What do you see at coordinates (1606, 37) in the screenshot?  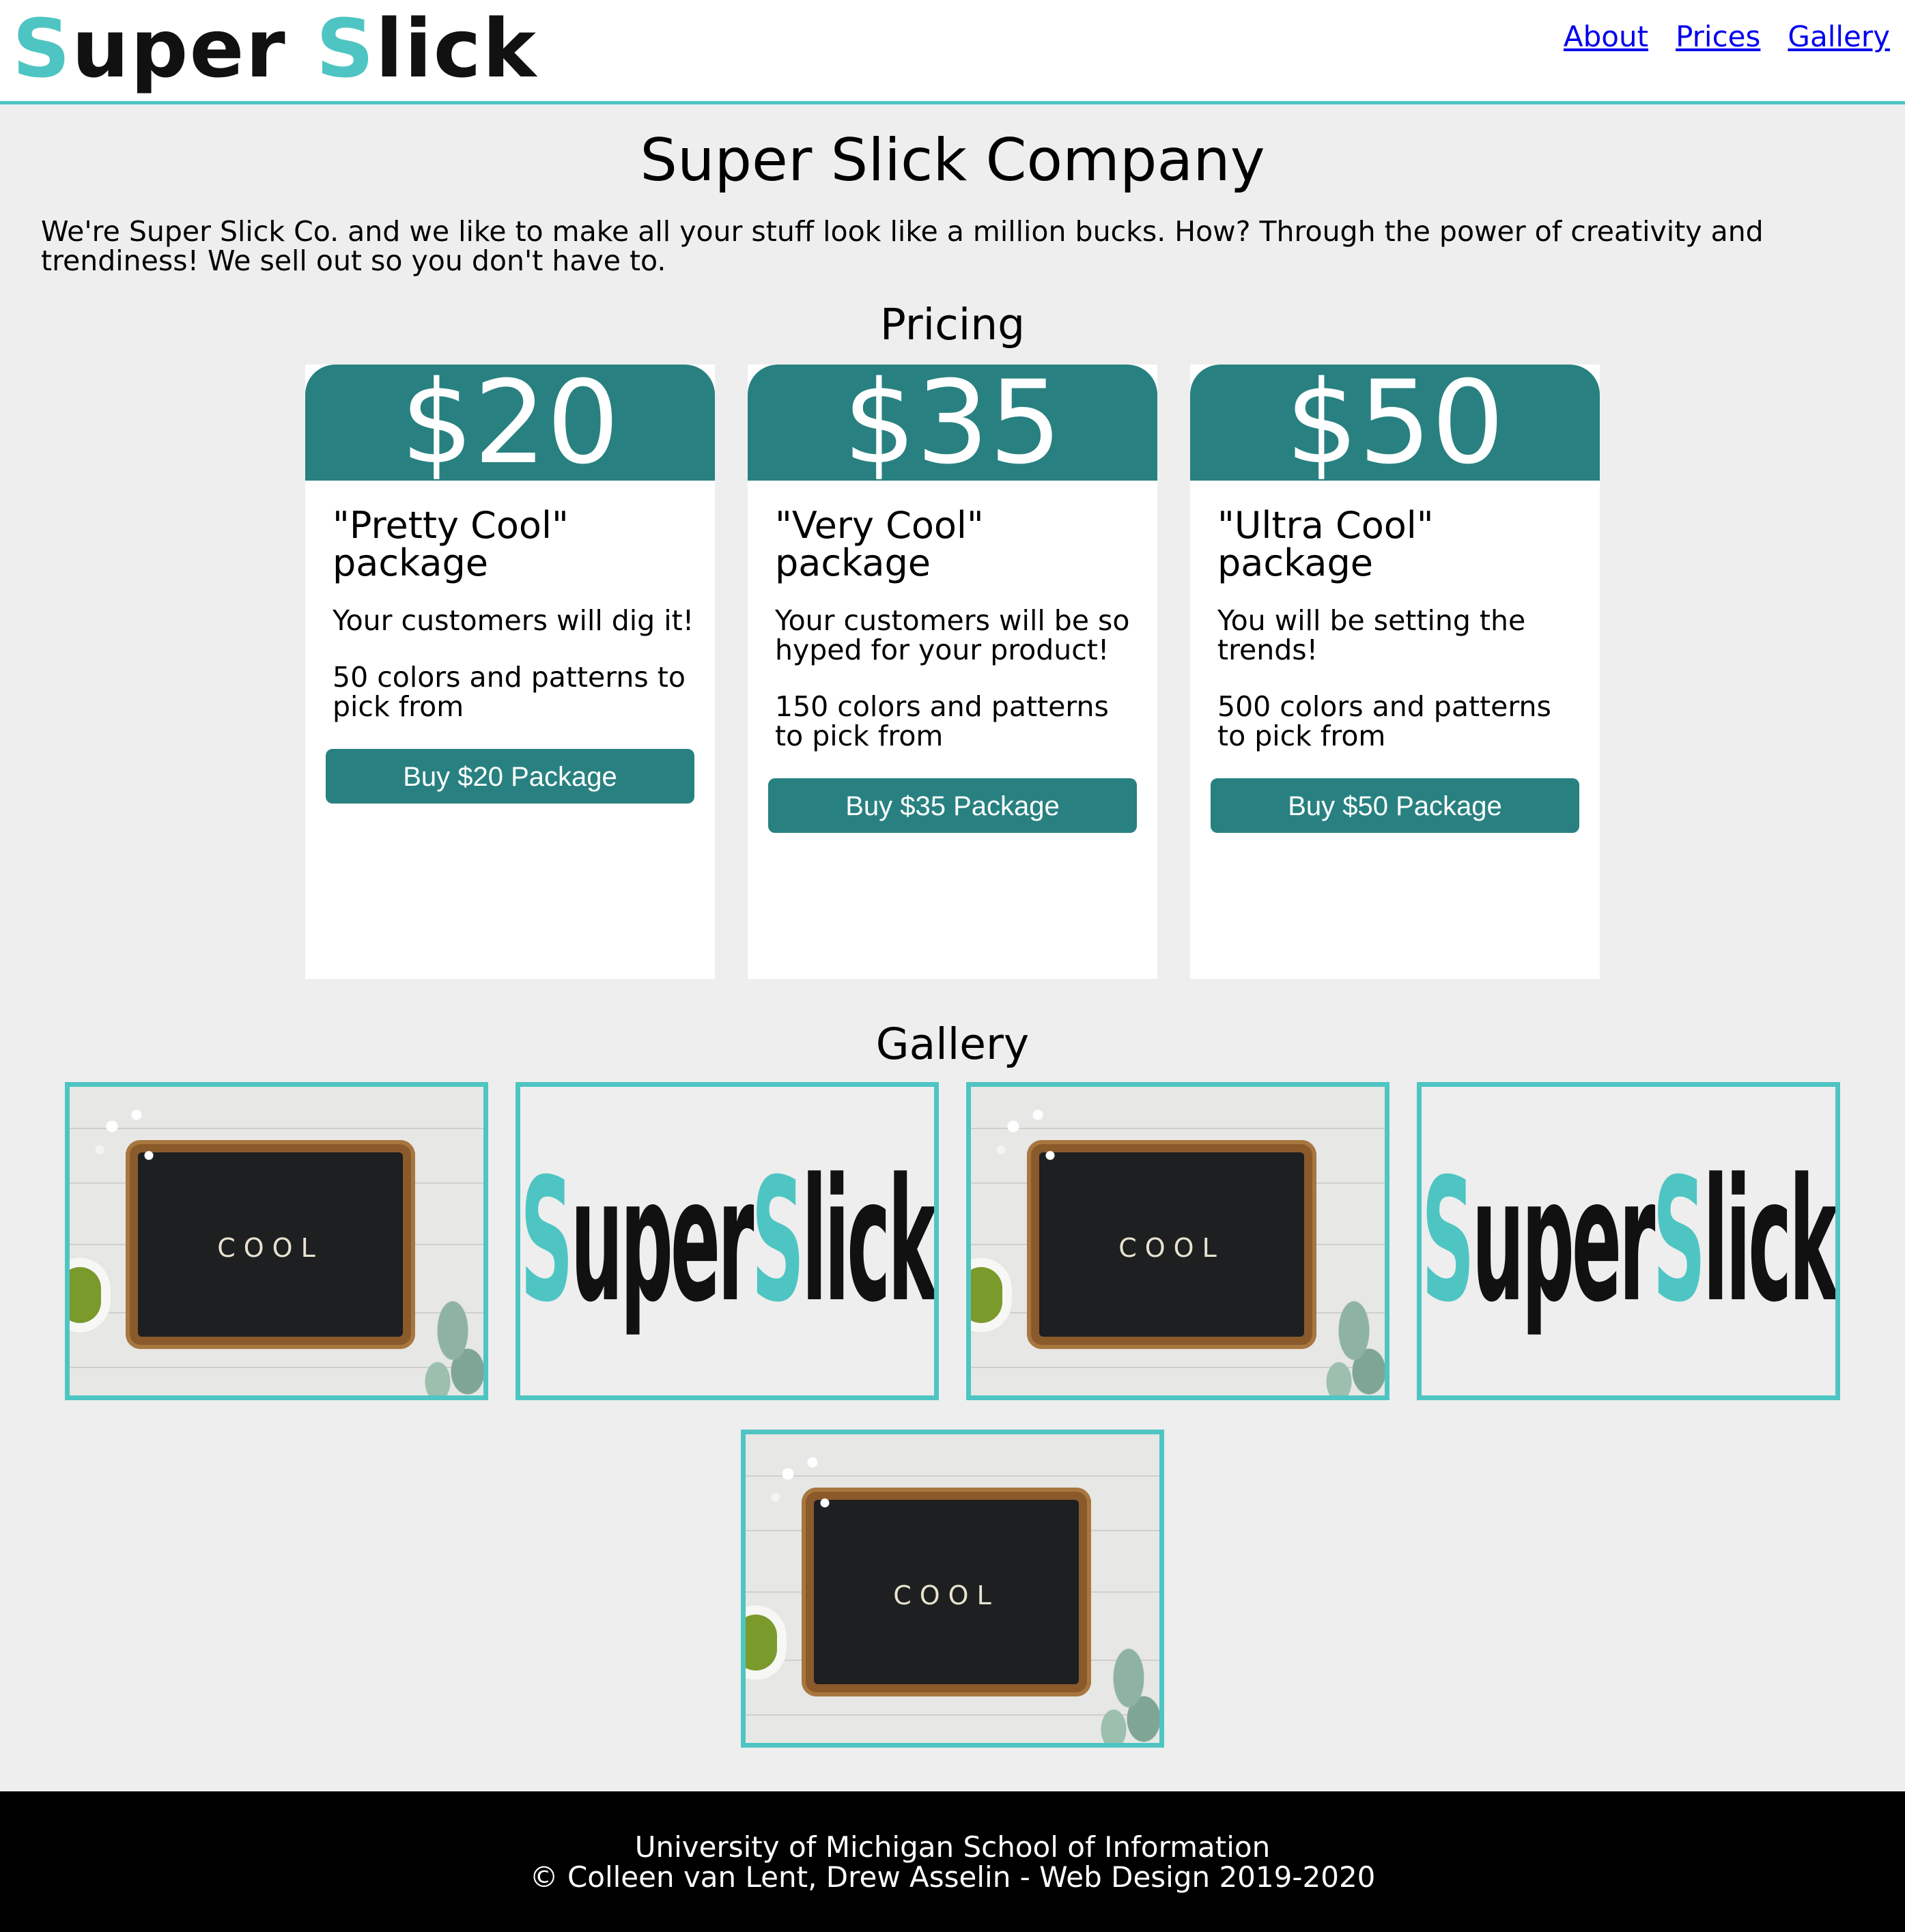 I see `nav-link-about: About` at bounding box center [1606, 37].